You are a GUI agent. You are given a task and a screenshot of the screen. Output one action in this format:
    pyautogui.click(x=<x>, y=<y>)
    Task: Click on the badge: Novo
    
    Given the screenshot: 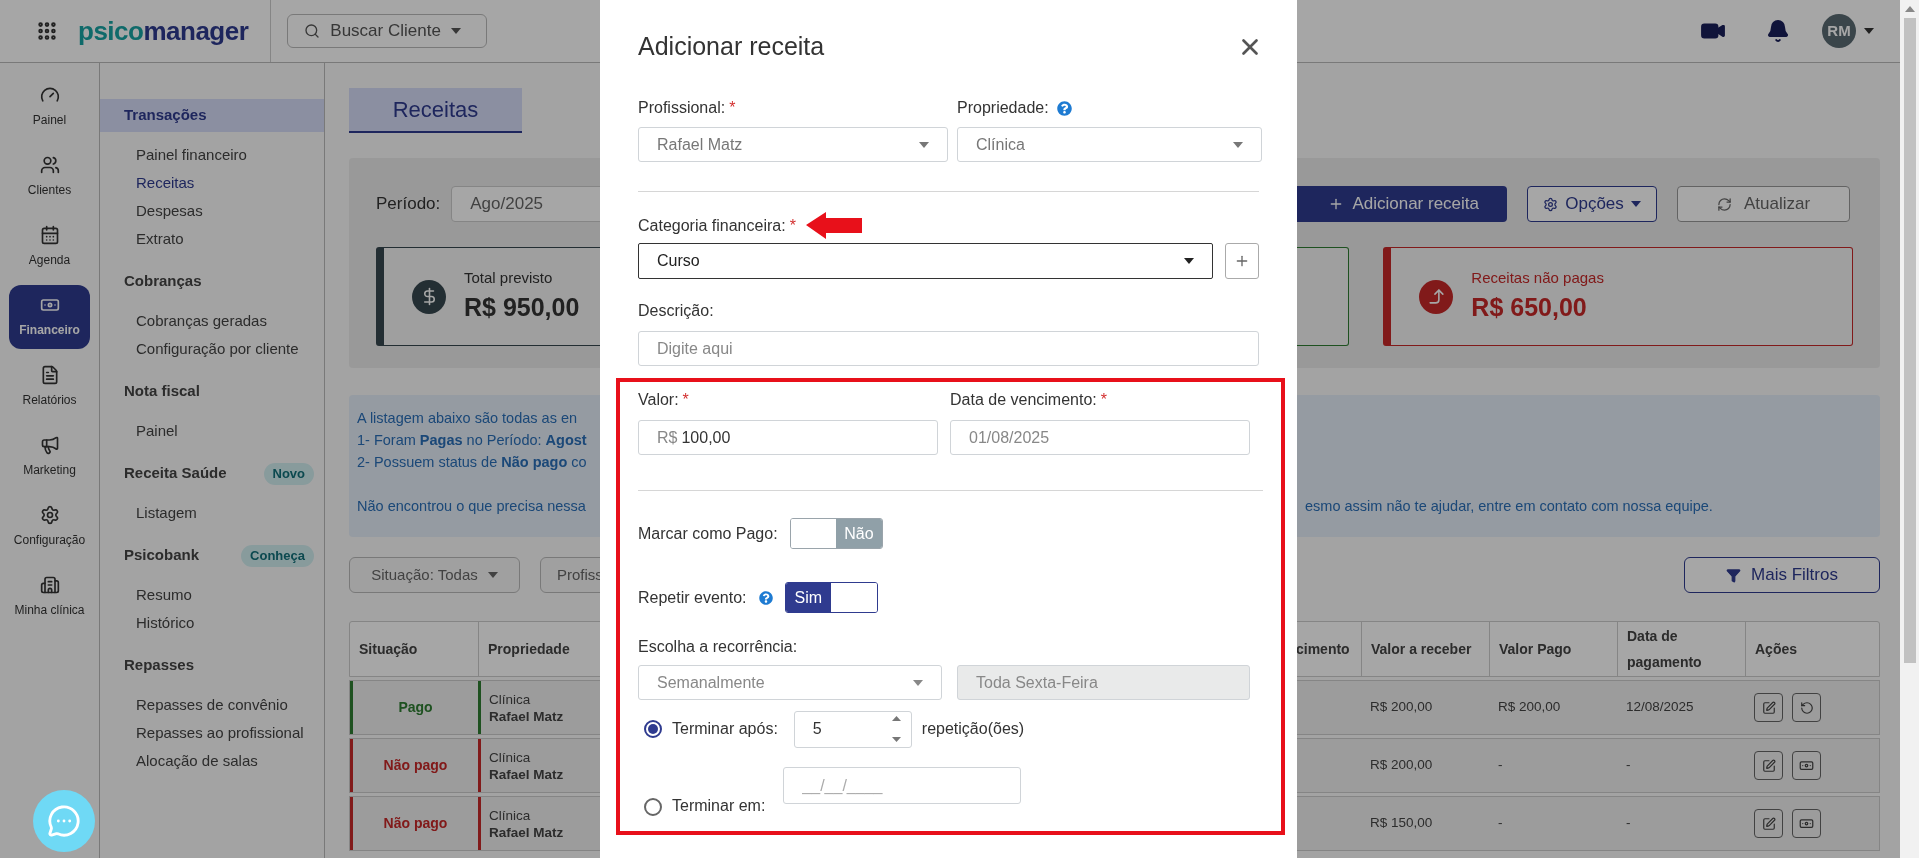 What is the action you would take?
    pyautogui.click(x=288, y=473)
    